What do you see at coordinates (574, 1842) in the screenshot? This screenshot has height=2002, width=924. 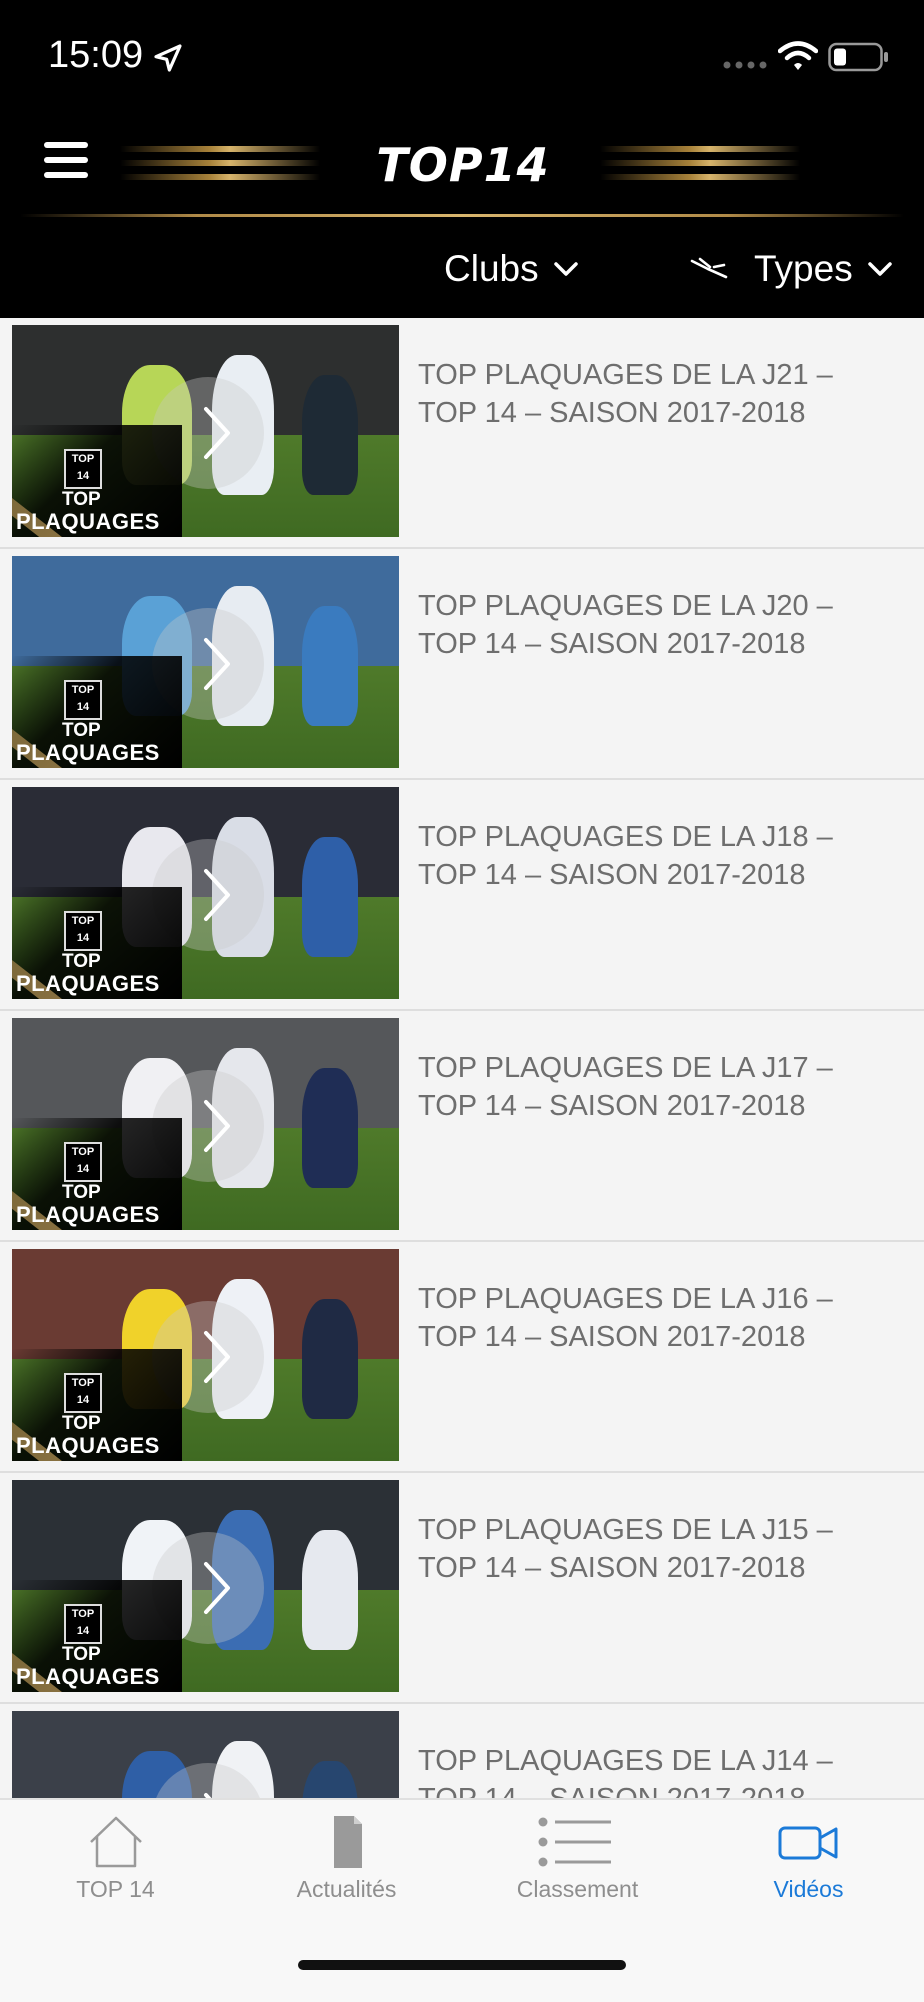 I see `list-icon` at bounding box center [574, 1842].